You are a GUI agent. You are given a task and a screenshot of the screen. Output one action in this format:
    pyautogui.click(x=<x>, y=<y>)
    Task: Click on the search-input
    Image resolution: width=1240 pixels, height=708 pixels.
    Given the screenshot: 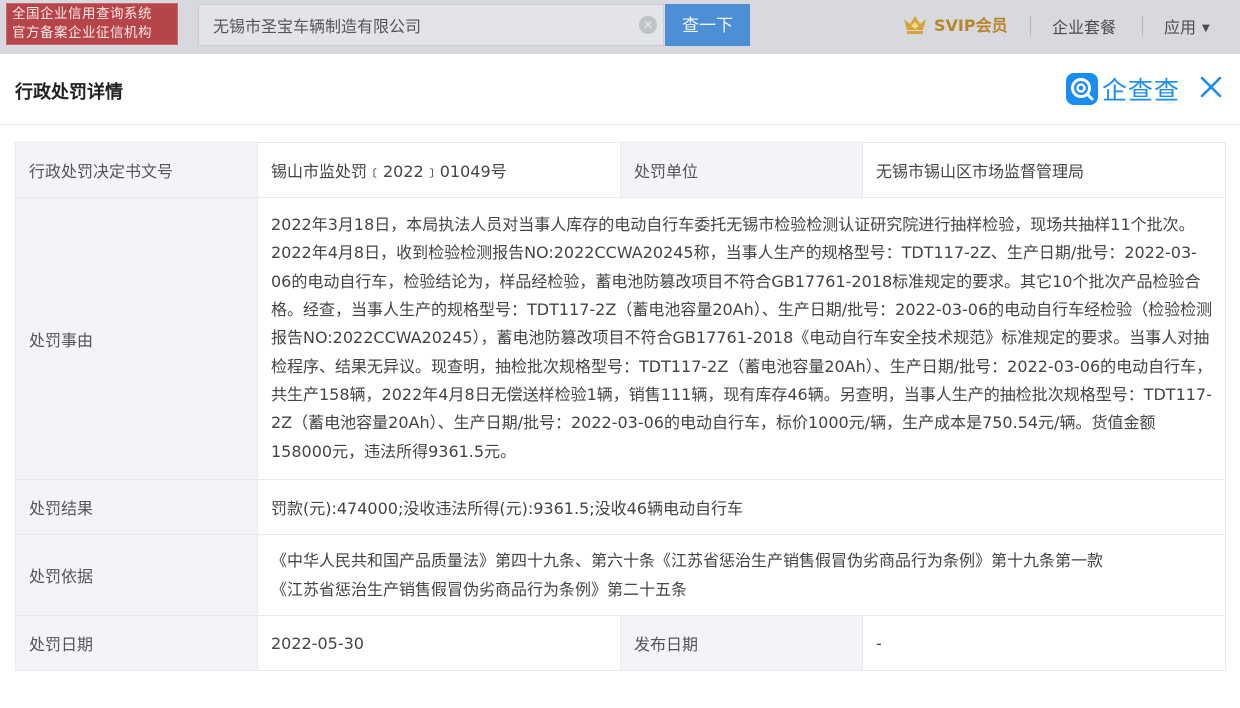 What is the action you would take?
    pyautogui.click(x=418, y=25)
    